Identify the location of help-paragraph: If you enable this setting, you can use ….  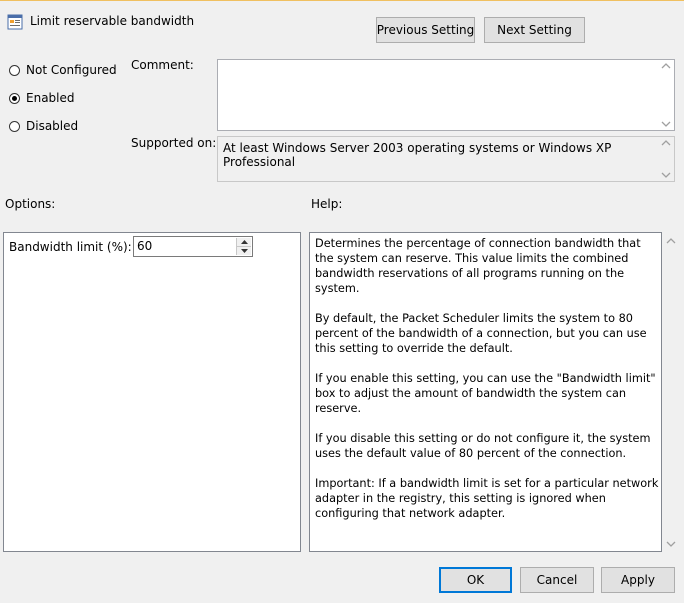
(485, 393).